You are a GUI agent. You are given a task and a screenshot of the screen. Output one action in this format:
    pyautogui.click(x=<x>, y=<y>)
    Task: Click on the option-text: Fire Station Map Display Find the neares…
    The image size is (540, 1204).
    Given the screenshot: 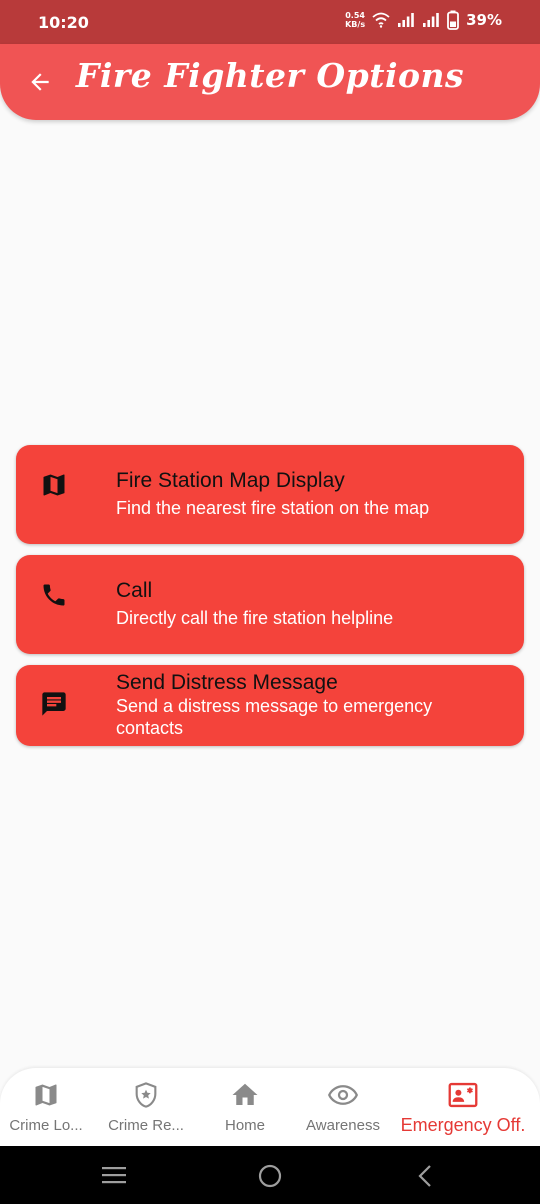 What is the action you would take?
    pyautogui.click(x=310, y=493)
    